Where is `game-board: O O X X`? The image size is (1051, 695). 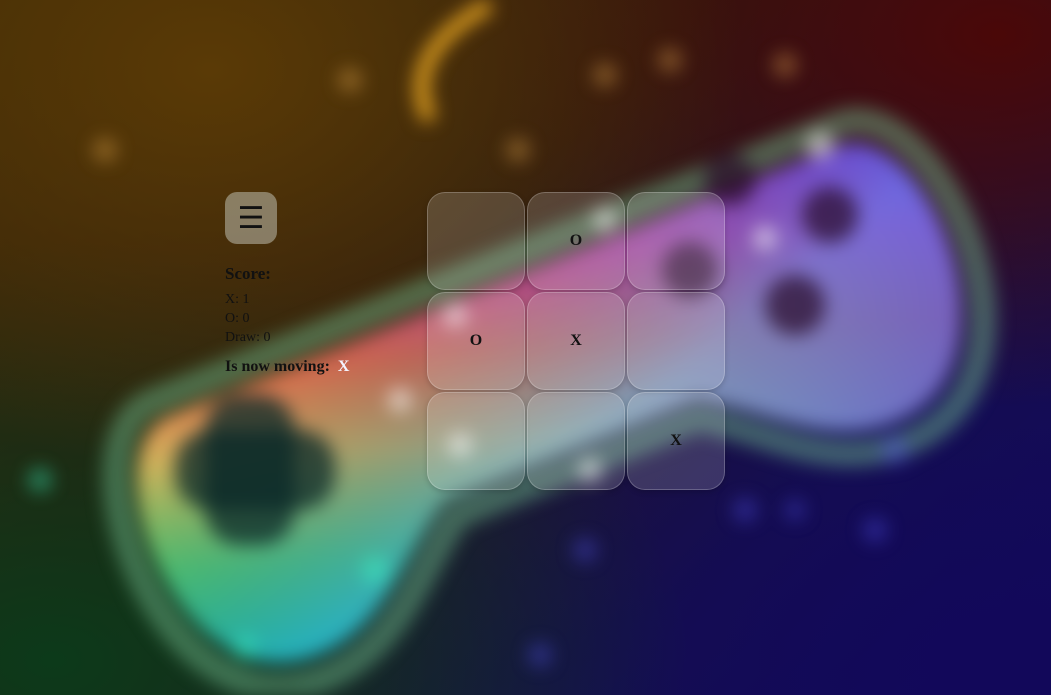 game-board: O O X X is located at coordinates (576, 341).